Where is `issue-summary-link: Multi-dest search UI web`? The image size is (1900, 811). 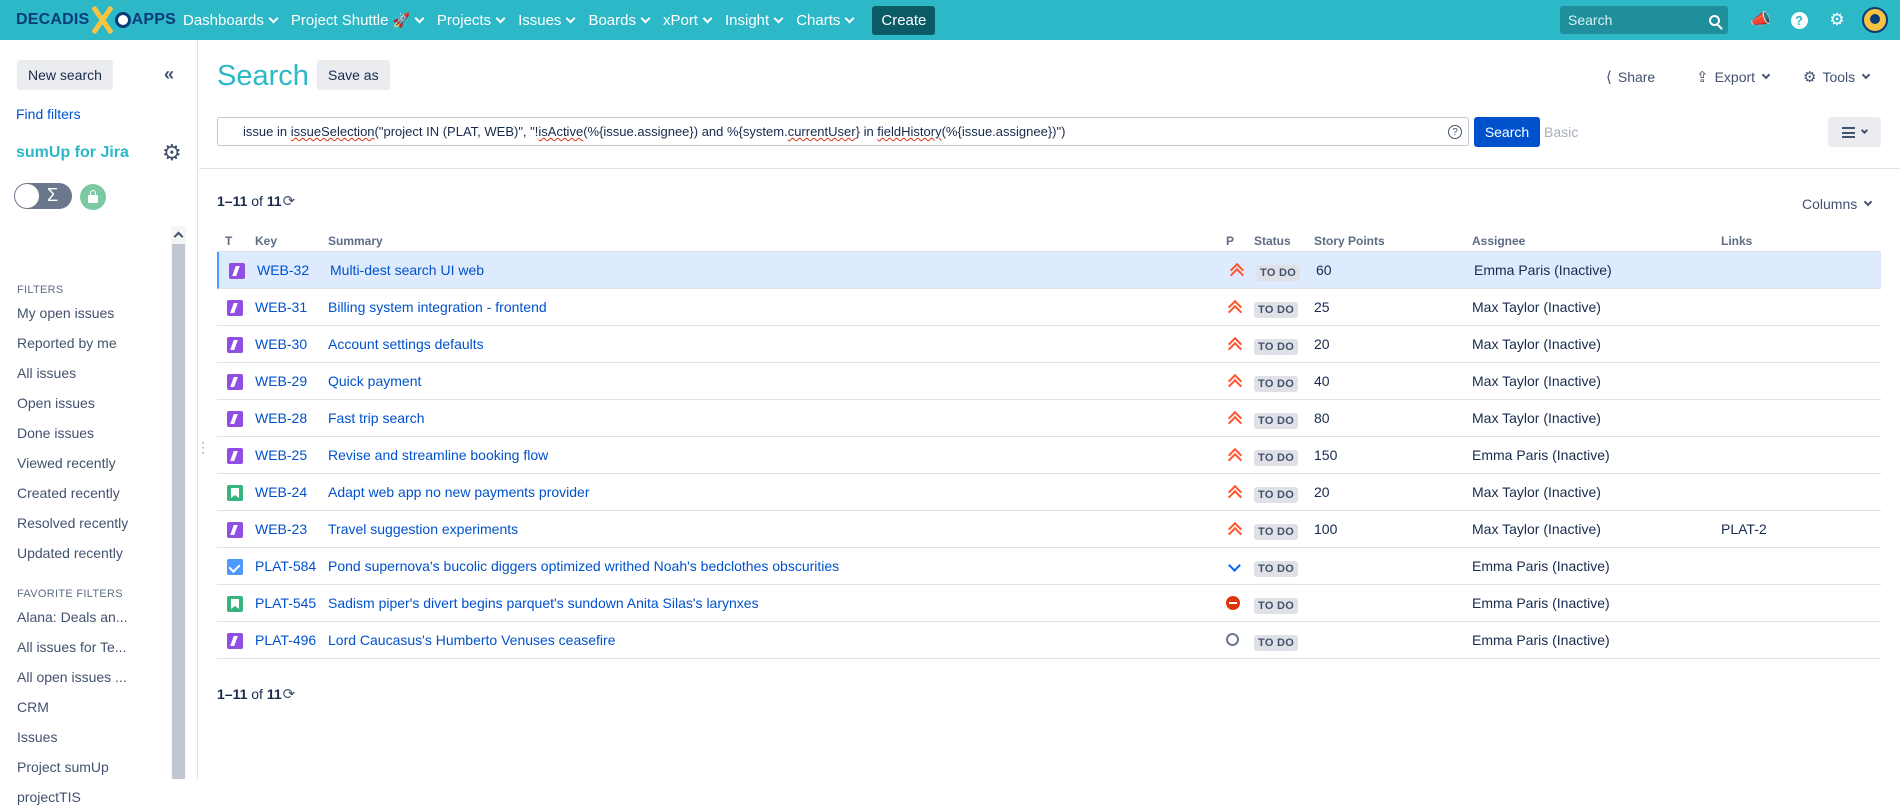 issue-summary-link: Multi-dest search UI web is located at coordinates (407, 270).